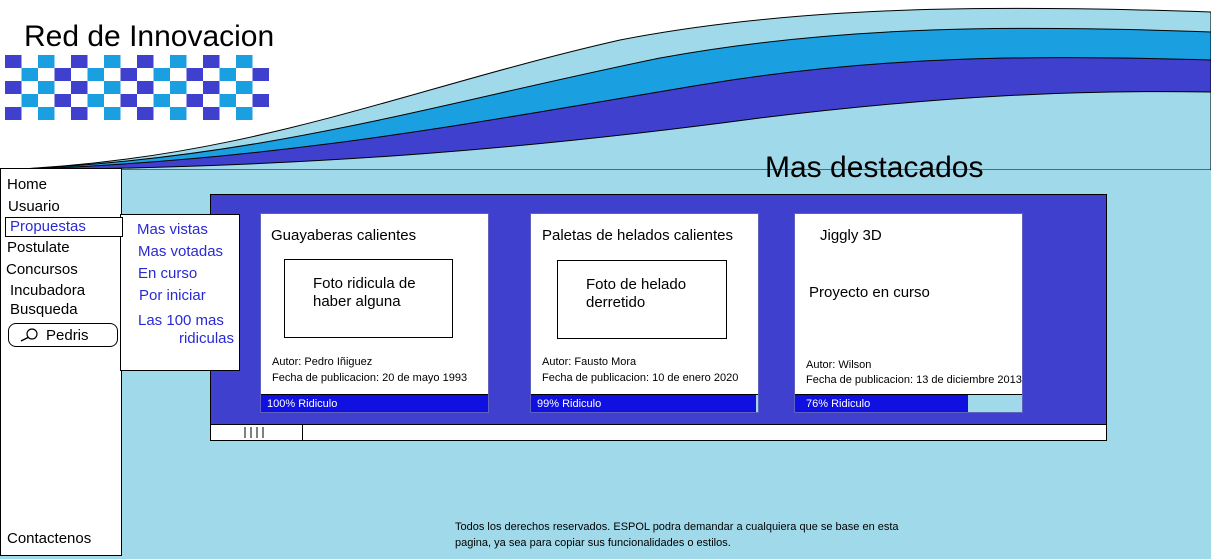 This screenshot has height=559, width=1211. I want to click on card-photo: Foto ridicula de haber alguna, so click(368, 298).